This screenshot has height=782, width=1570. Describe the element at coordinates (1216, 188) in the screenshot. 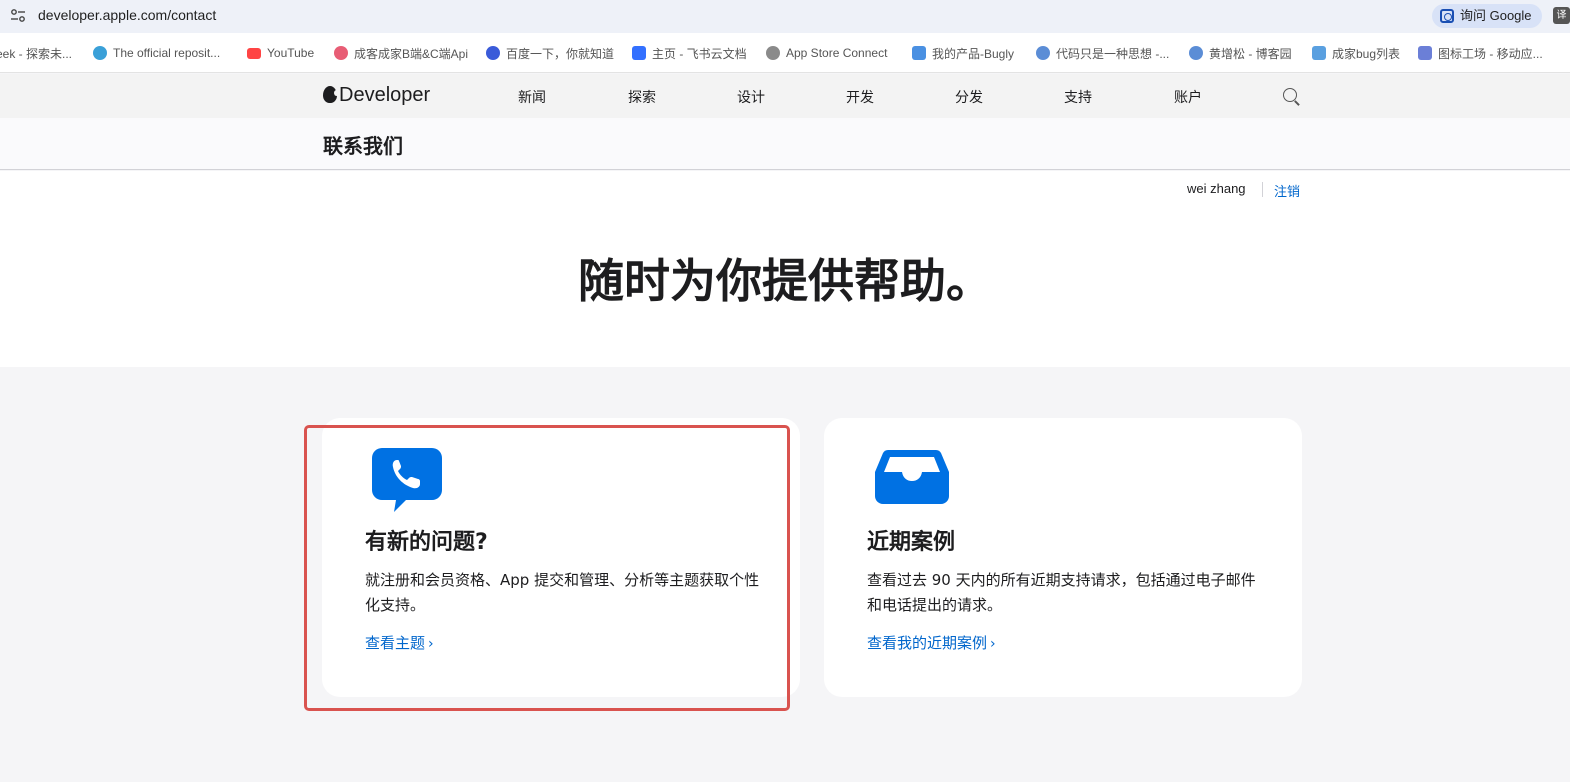

I see `user-name: wei zhang` at that location.